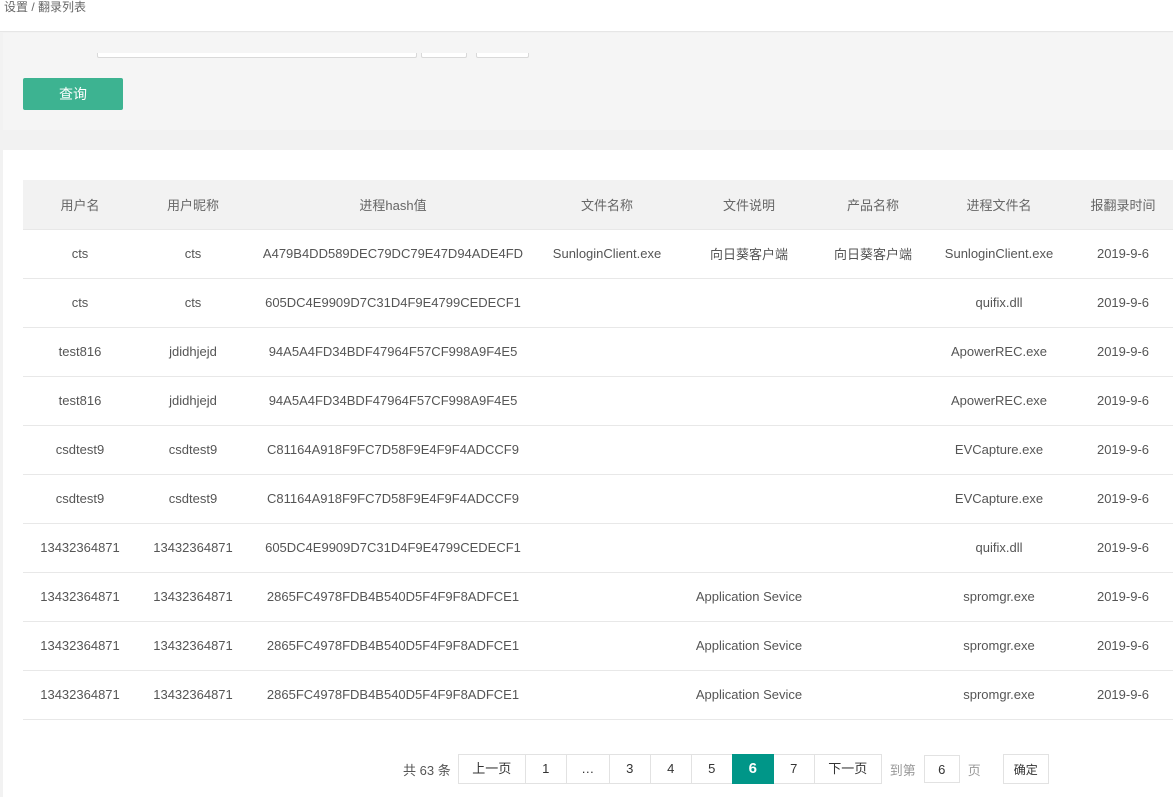  What do you see at coordinates (427, 770) in the screenshot?
I see `total-count: 共 63 条` at bounding box center [427, 770].